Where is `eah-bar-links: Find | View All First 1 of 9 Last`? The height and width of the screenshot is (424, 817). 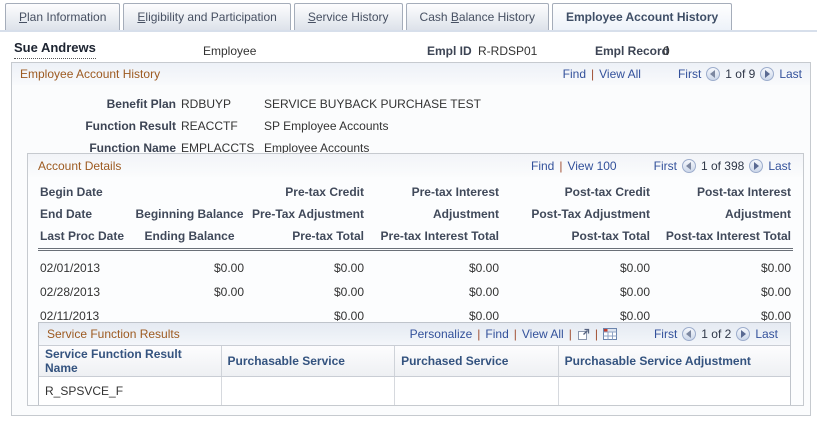 eah-bar-links: Find | View All First 1 of 9 Last is located at coordinates (682, 74).